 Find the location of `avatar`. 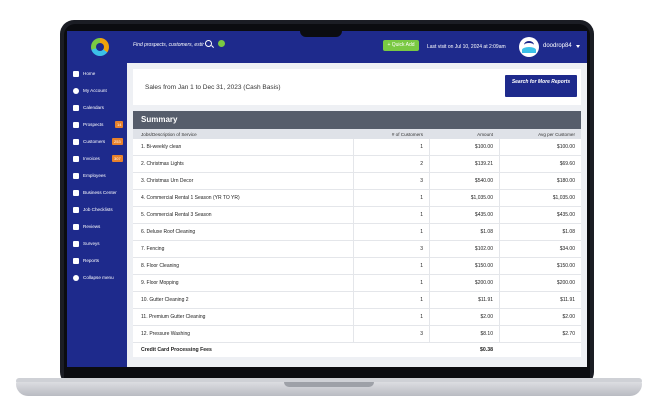

avatar is located at coordinates (529, 47).